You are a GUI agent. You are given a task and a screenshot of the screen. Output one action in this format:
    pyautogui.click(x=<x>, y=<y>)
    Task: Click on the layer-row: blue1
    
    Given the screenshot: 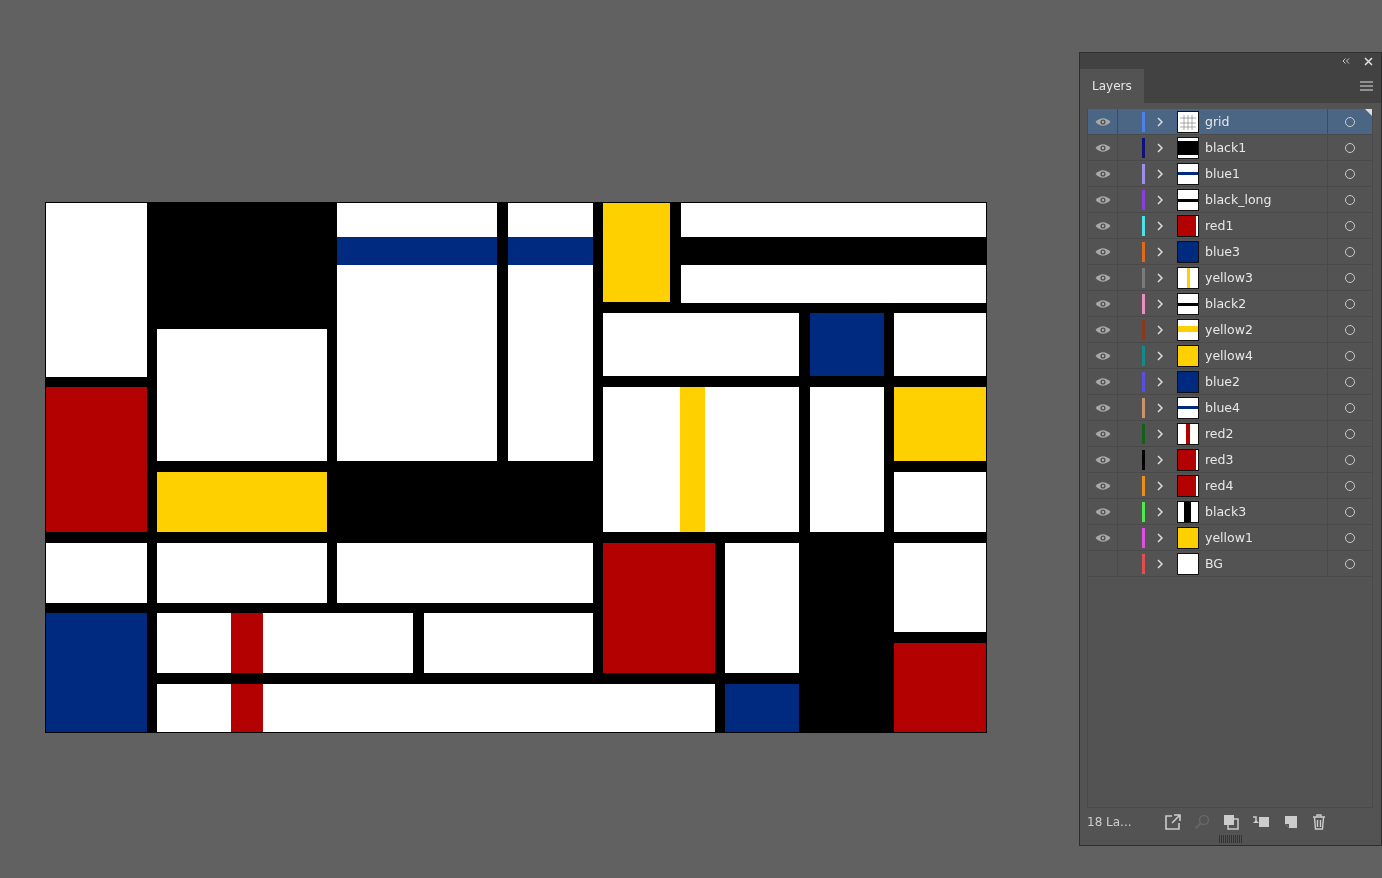 What is the action you would take?
    pyautogui.click(x=1230, y=174)
    